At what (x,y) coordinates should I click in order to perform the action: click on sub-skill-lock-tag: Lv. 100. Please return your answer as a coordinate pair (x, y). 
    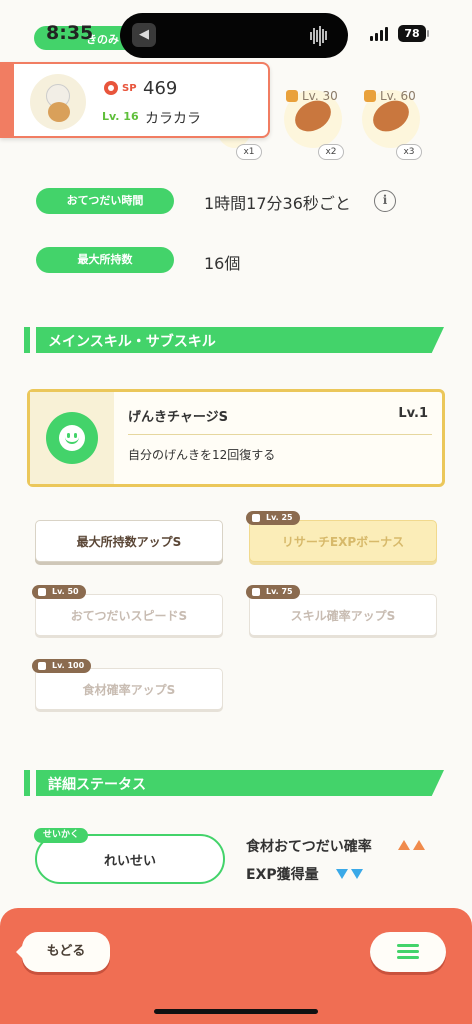
    Looking at the image, I should click on (62, 666).